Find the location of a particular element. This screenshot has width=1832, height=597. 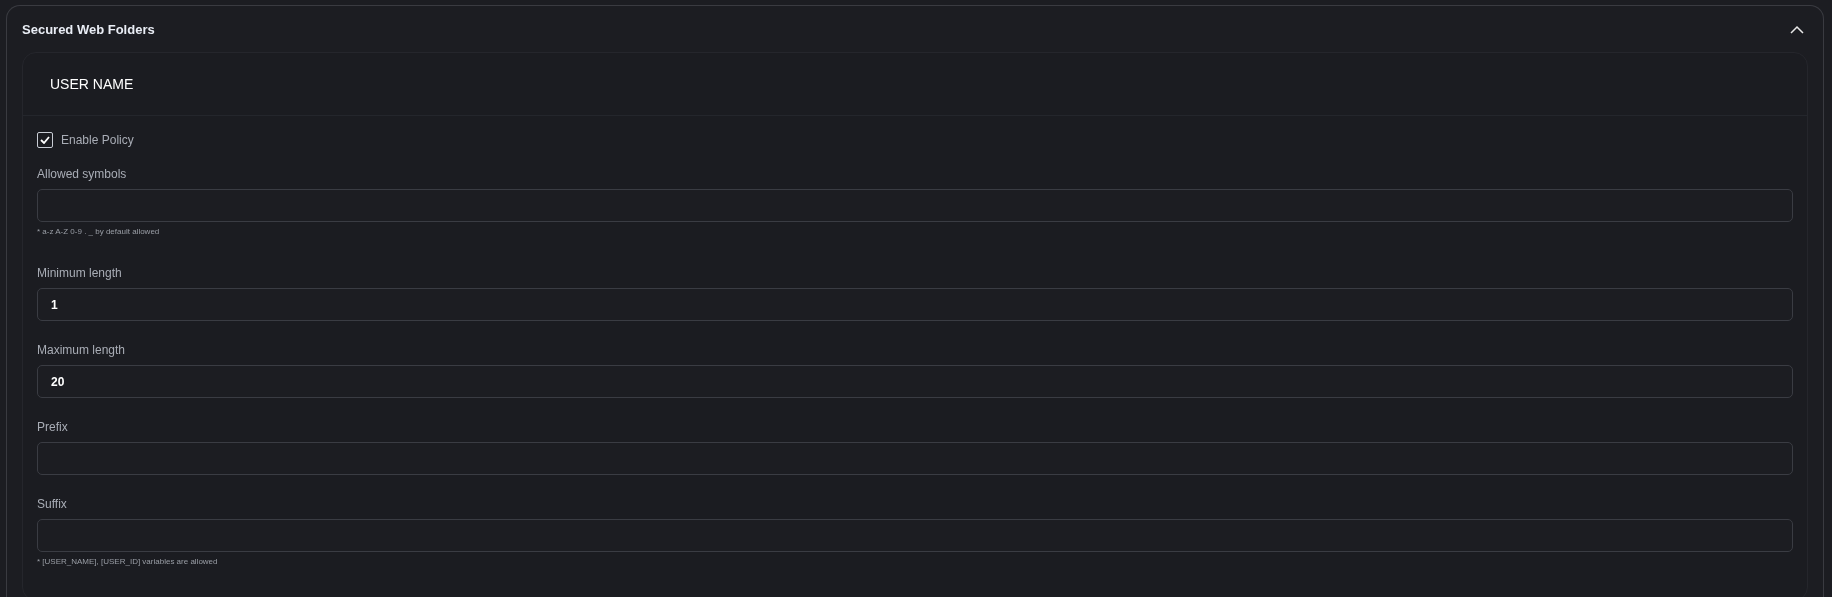

check-icon is located at coordinates (45, 140).